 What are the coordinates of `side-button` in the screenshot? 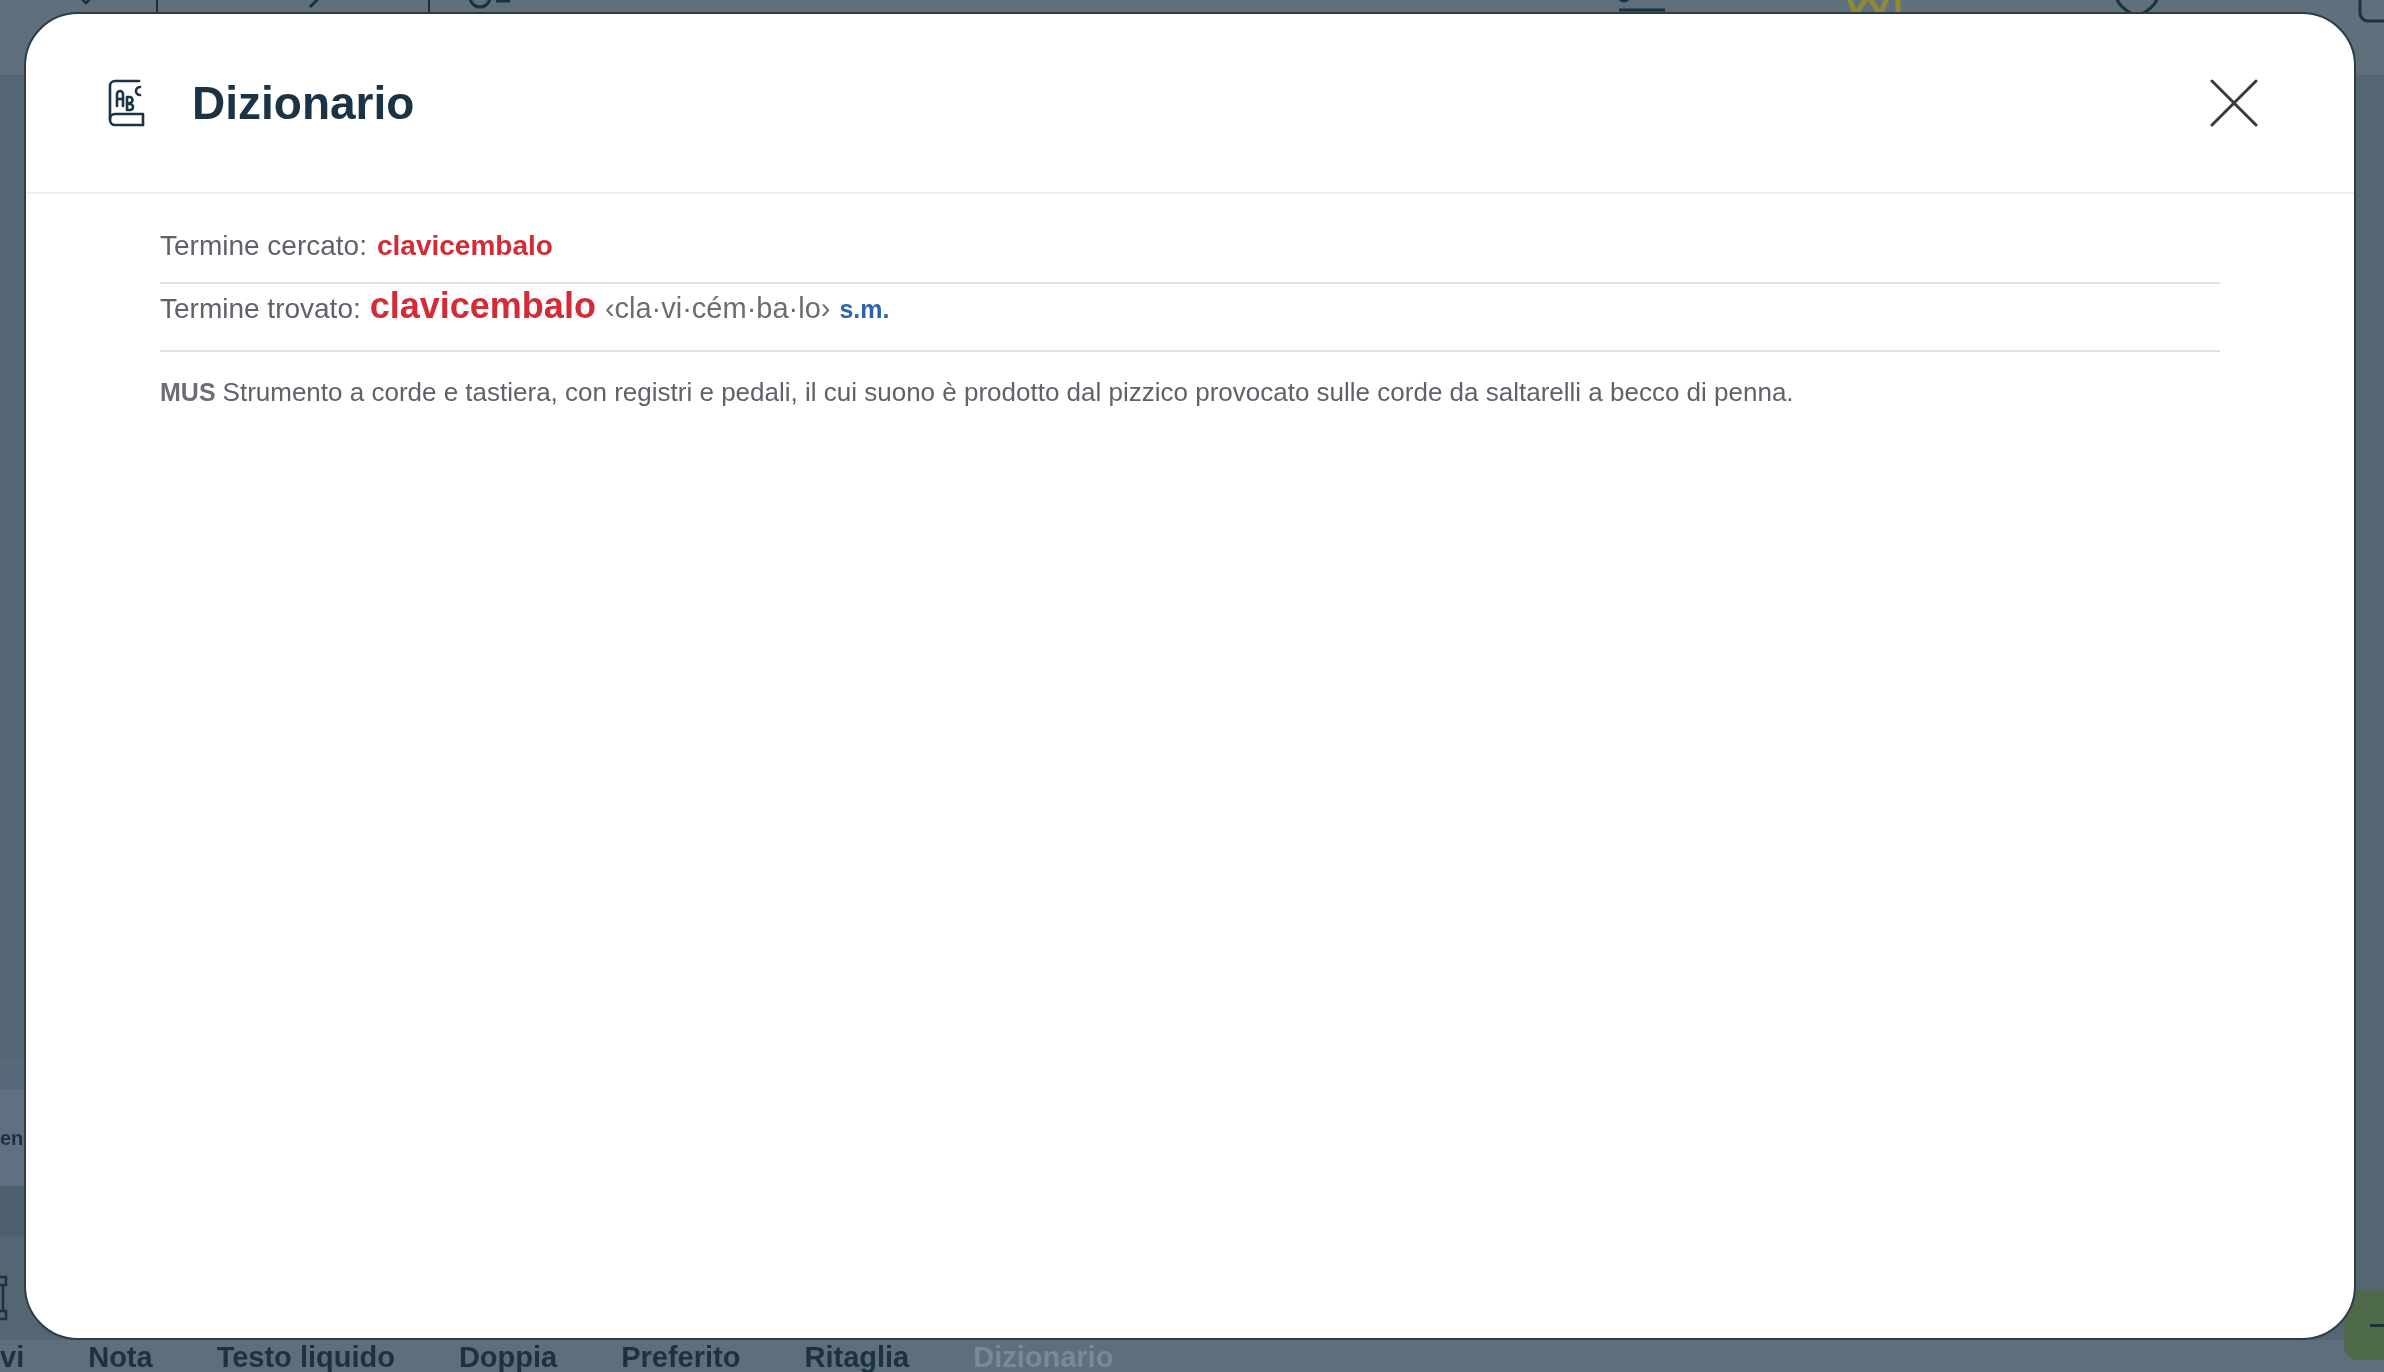 It's located at (2364, 1325).